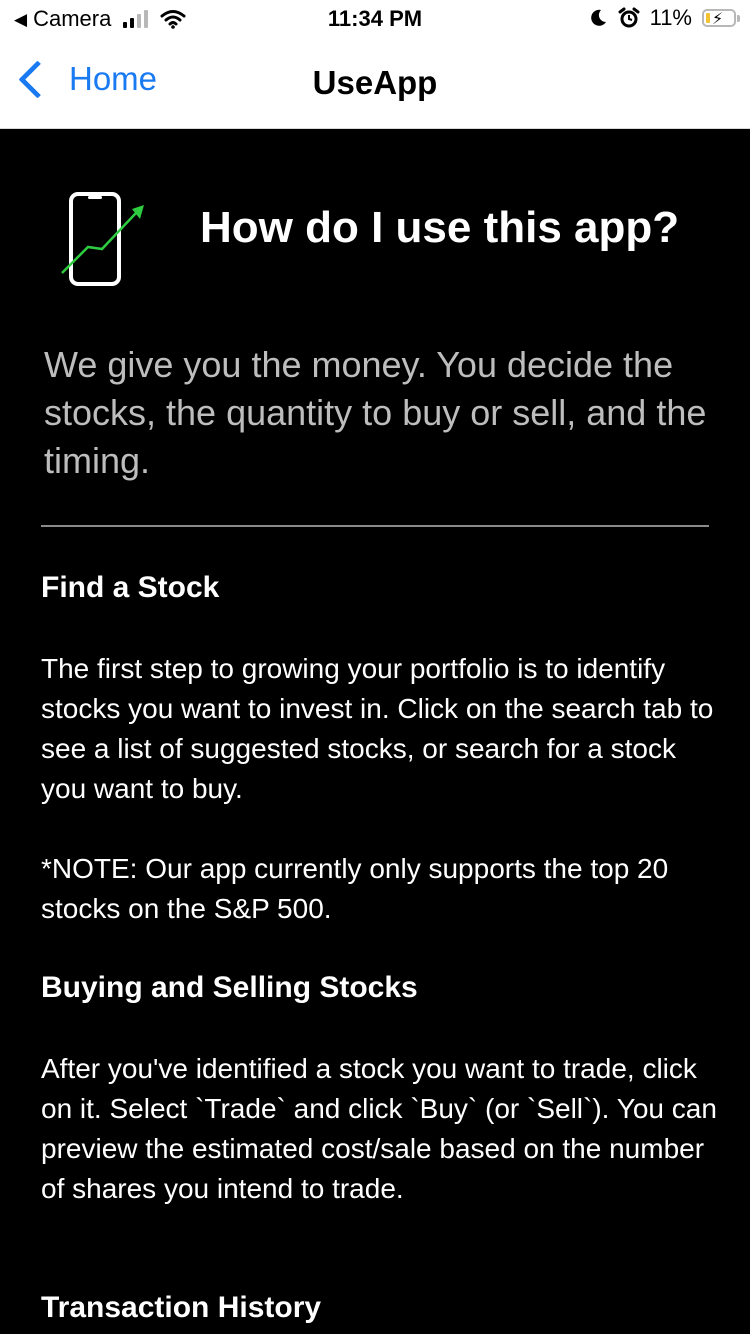  What do you see at coordinates (629, 17) in the screenshot?
I see `alarm-clock-icon` at bounding box center [629, 17].